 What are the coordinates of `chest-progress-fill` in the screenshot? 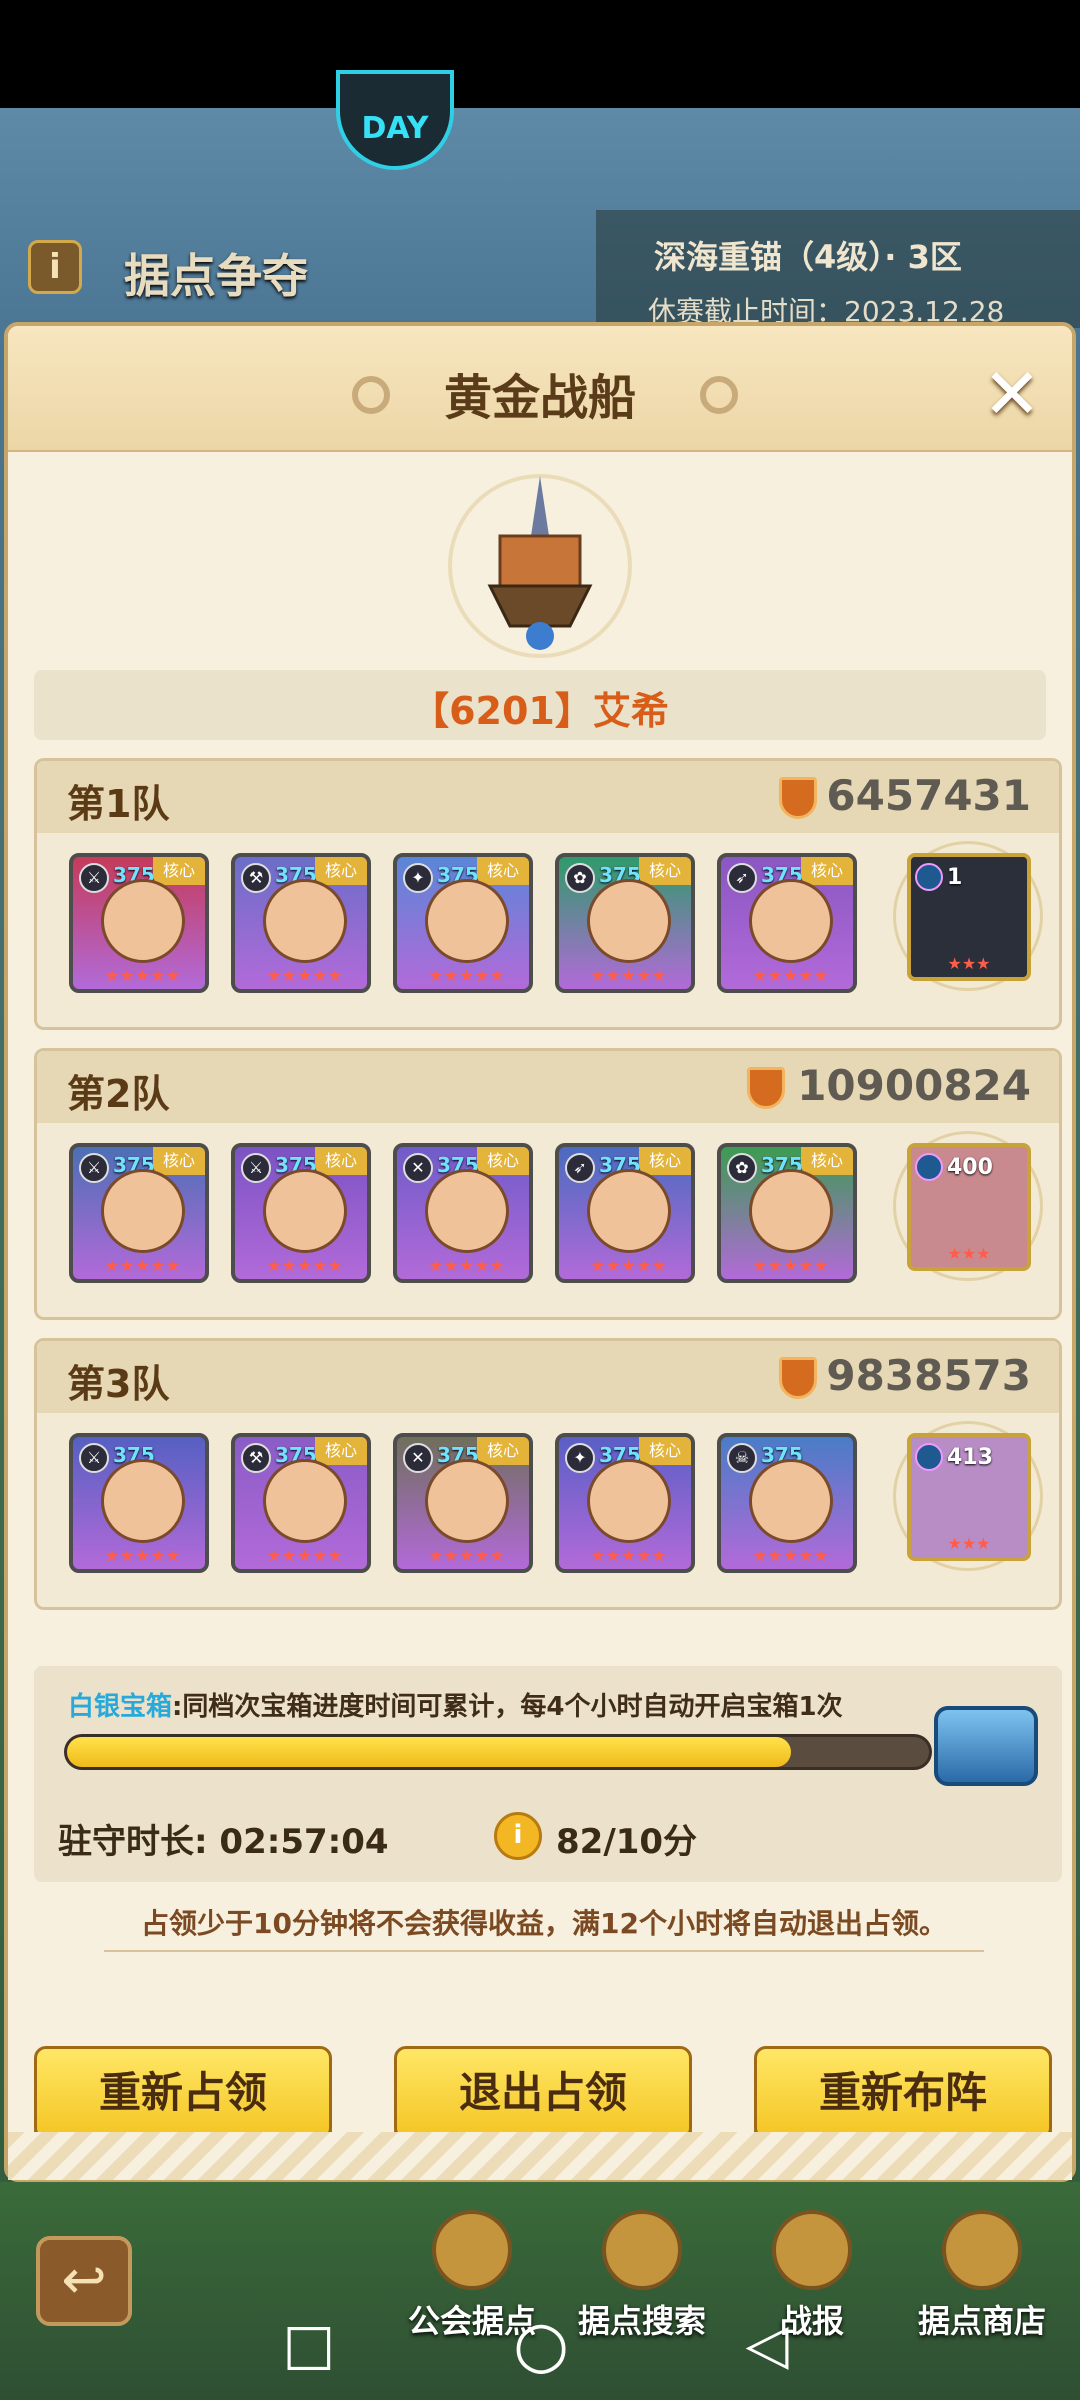 It's located at (429, 1752).